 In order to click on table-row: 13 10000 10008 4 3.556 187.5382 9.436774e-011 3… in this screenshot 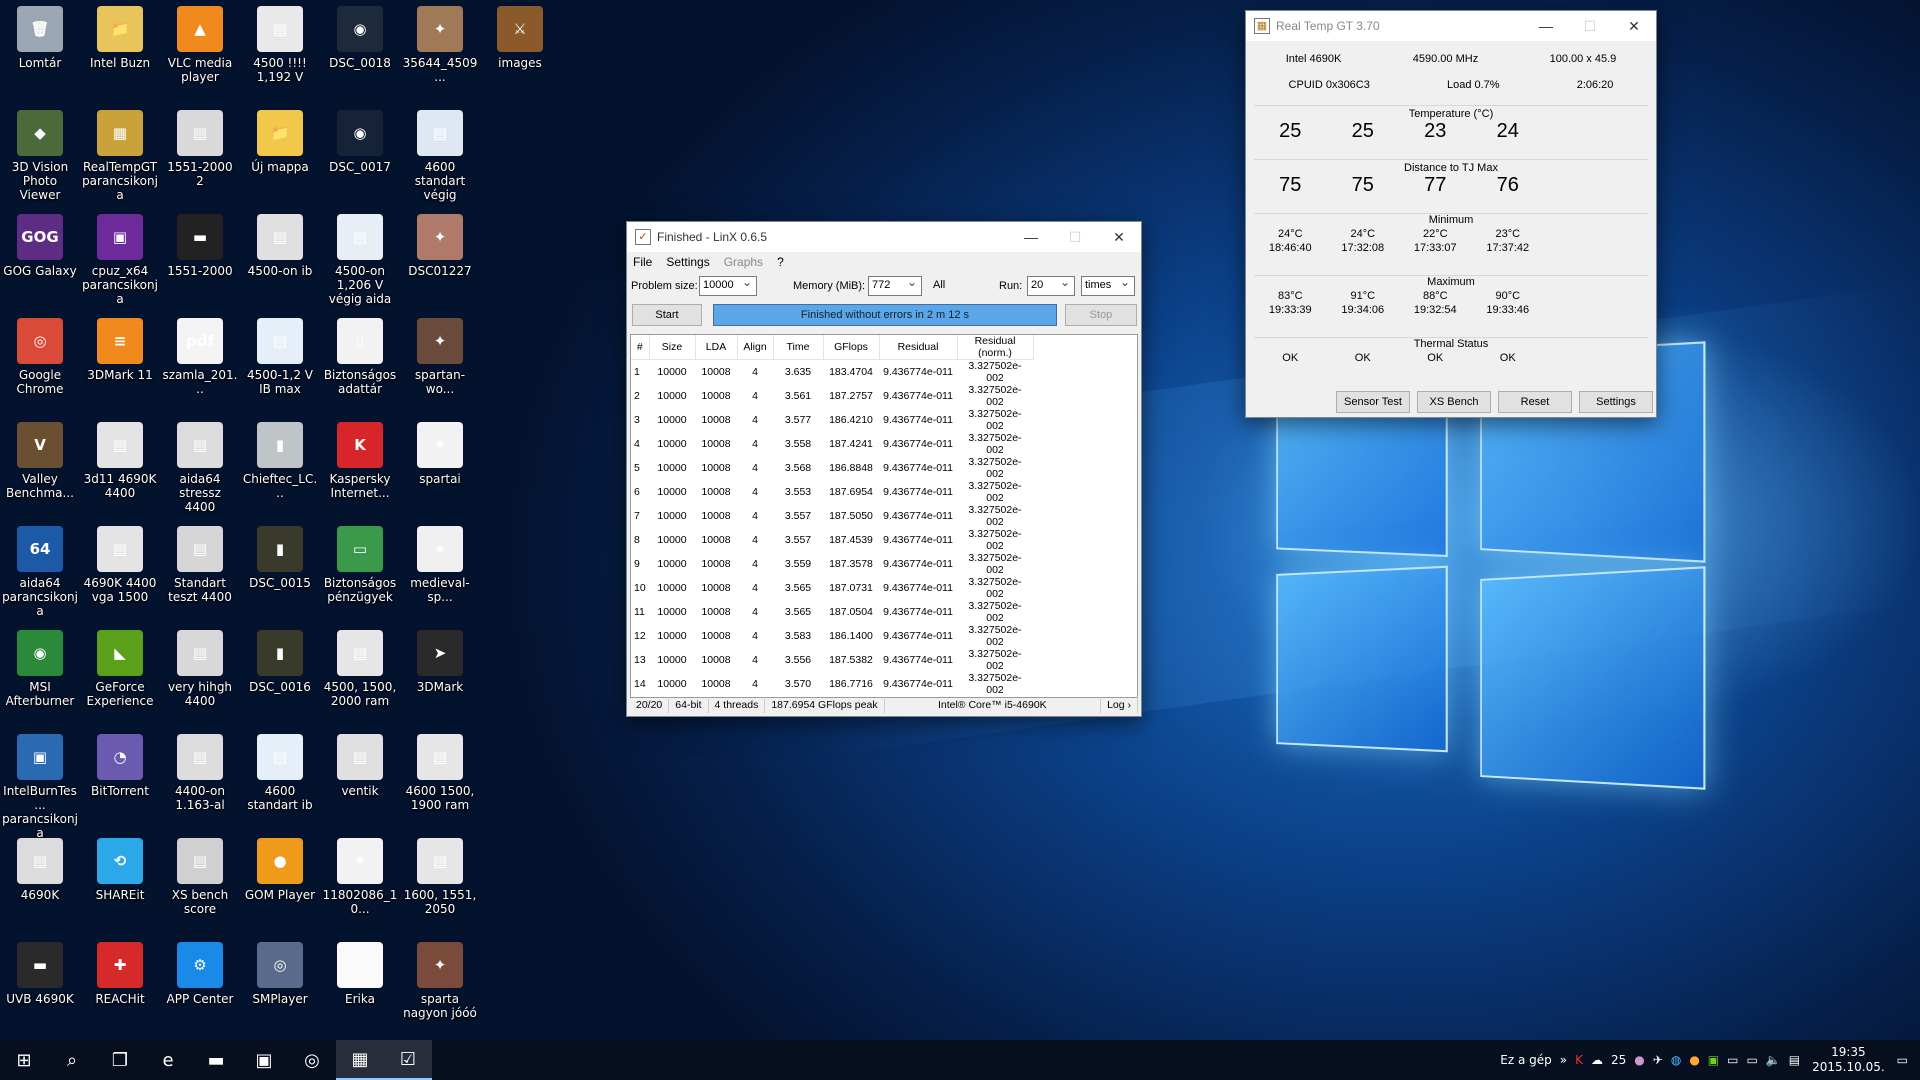, I will do `click(832, 660)`.